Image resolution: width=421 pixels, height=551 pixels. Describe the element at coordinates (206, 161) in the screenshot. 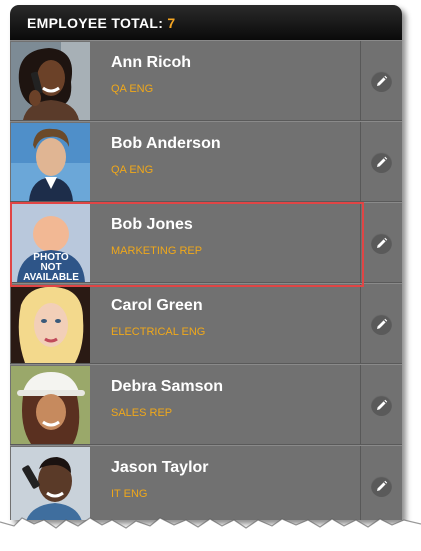

I see `employee-row: Bob Anderson QA ENG` at that location.